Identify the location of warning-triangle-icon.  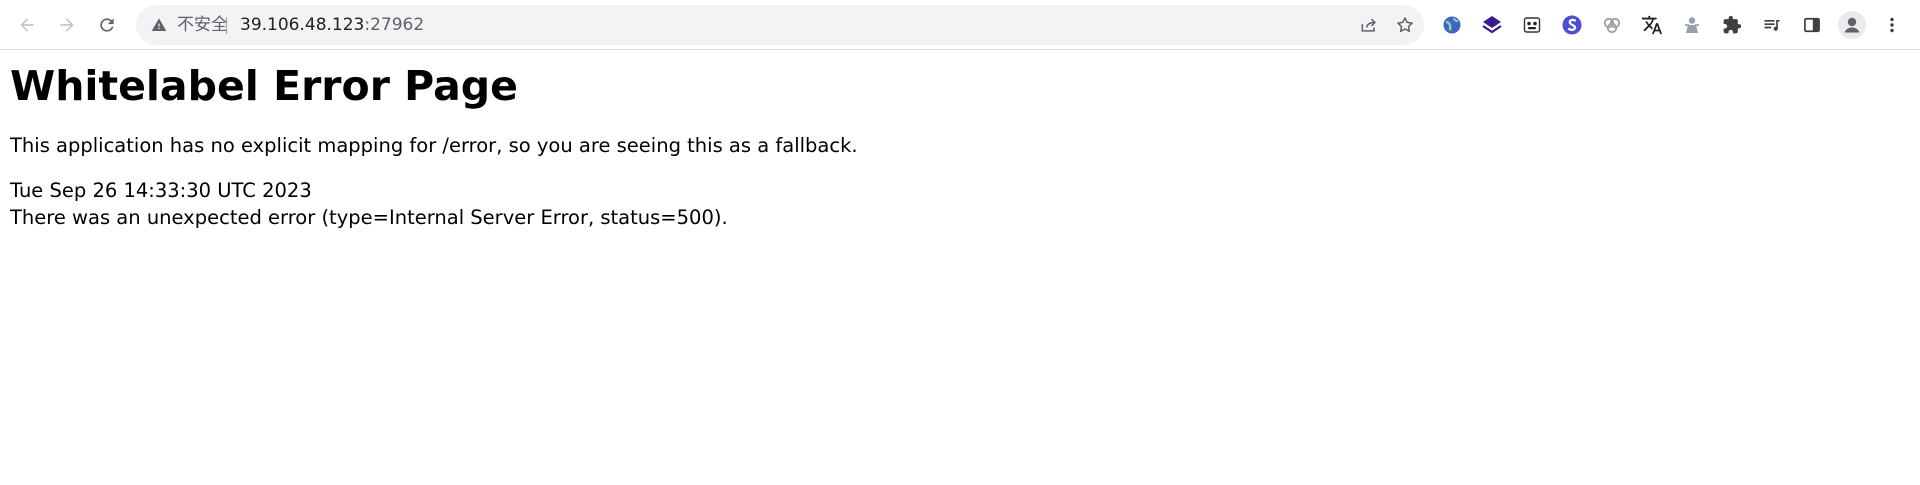
(159, 25).